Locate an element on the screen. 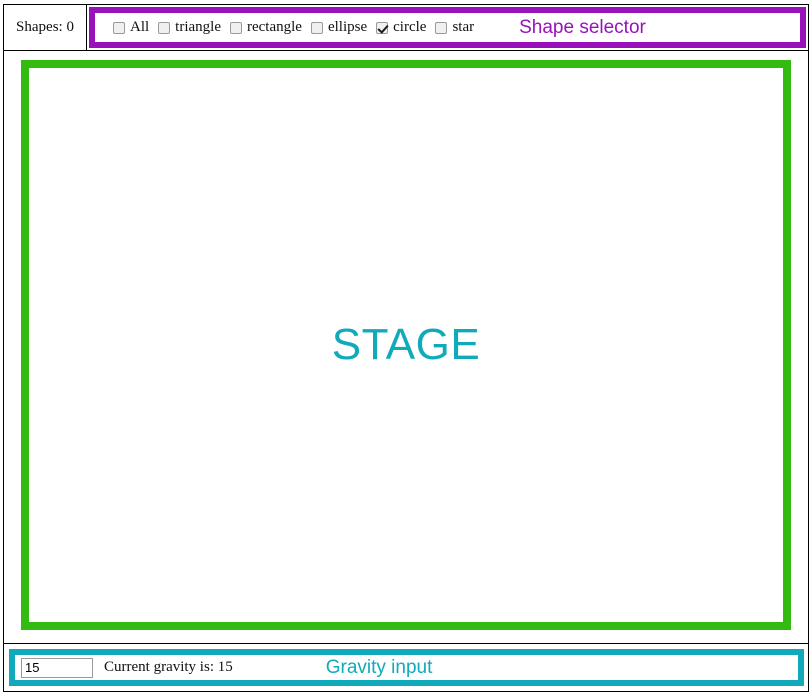 This screenshot has width=812, height=696. gravity-input-panel: Current gravity is: 15 Gravity input is located at coordinates (406, 667).